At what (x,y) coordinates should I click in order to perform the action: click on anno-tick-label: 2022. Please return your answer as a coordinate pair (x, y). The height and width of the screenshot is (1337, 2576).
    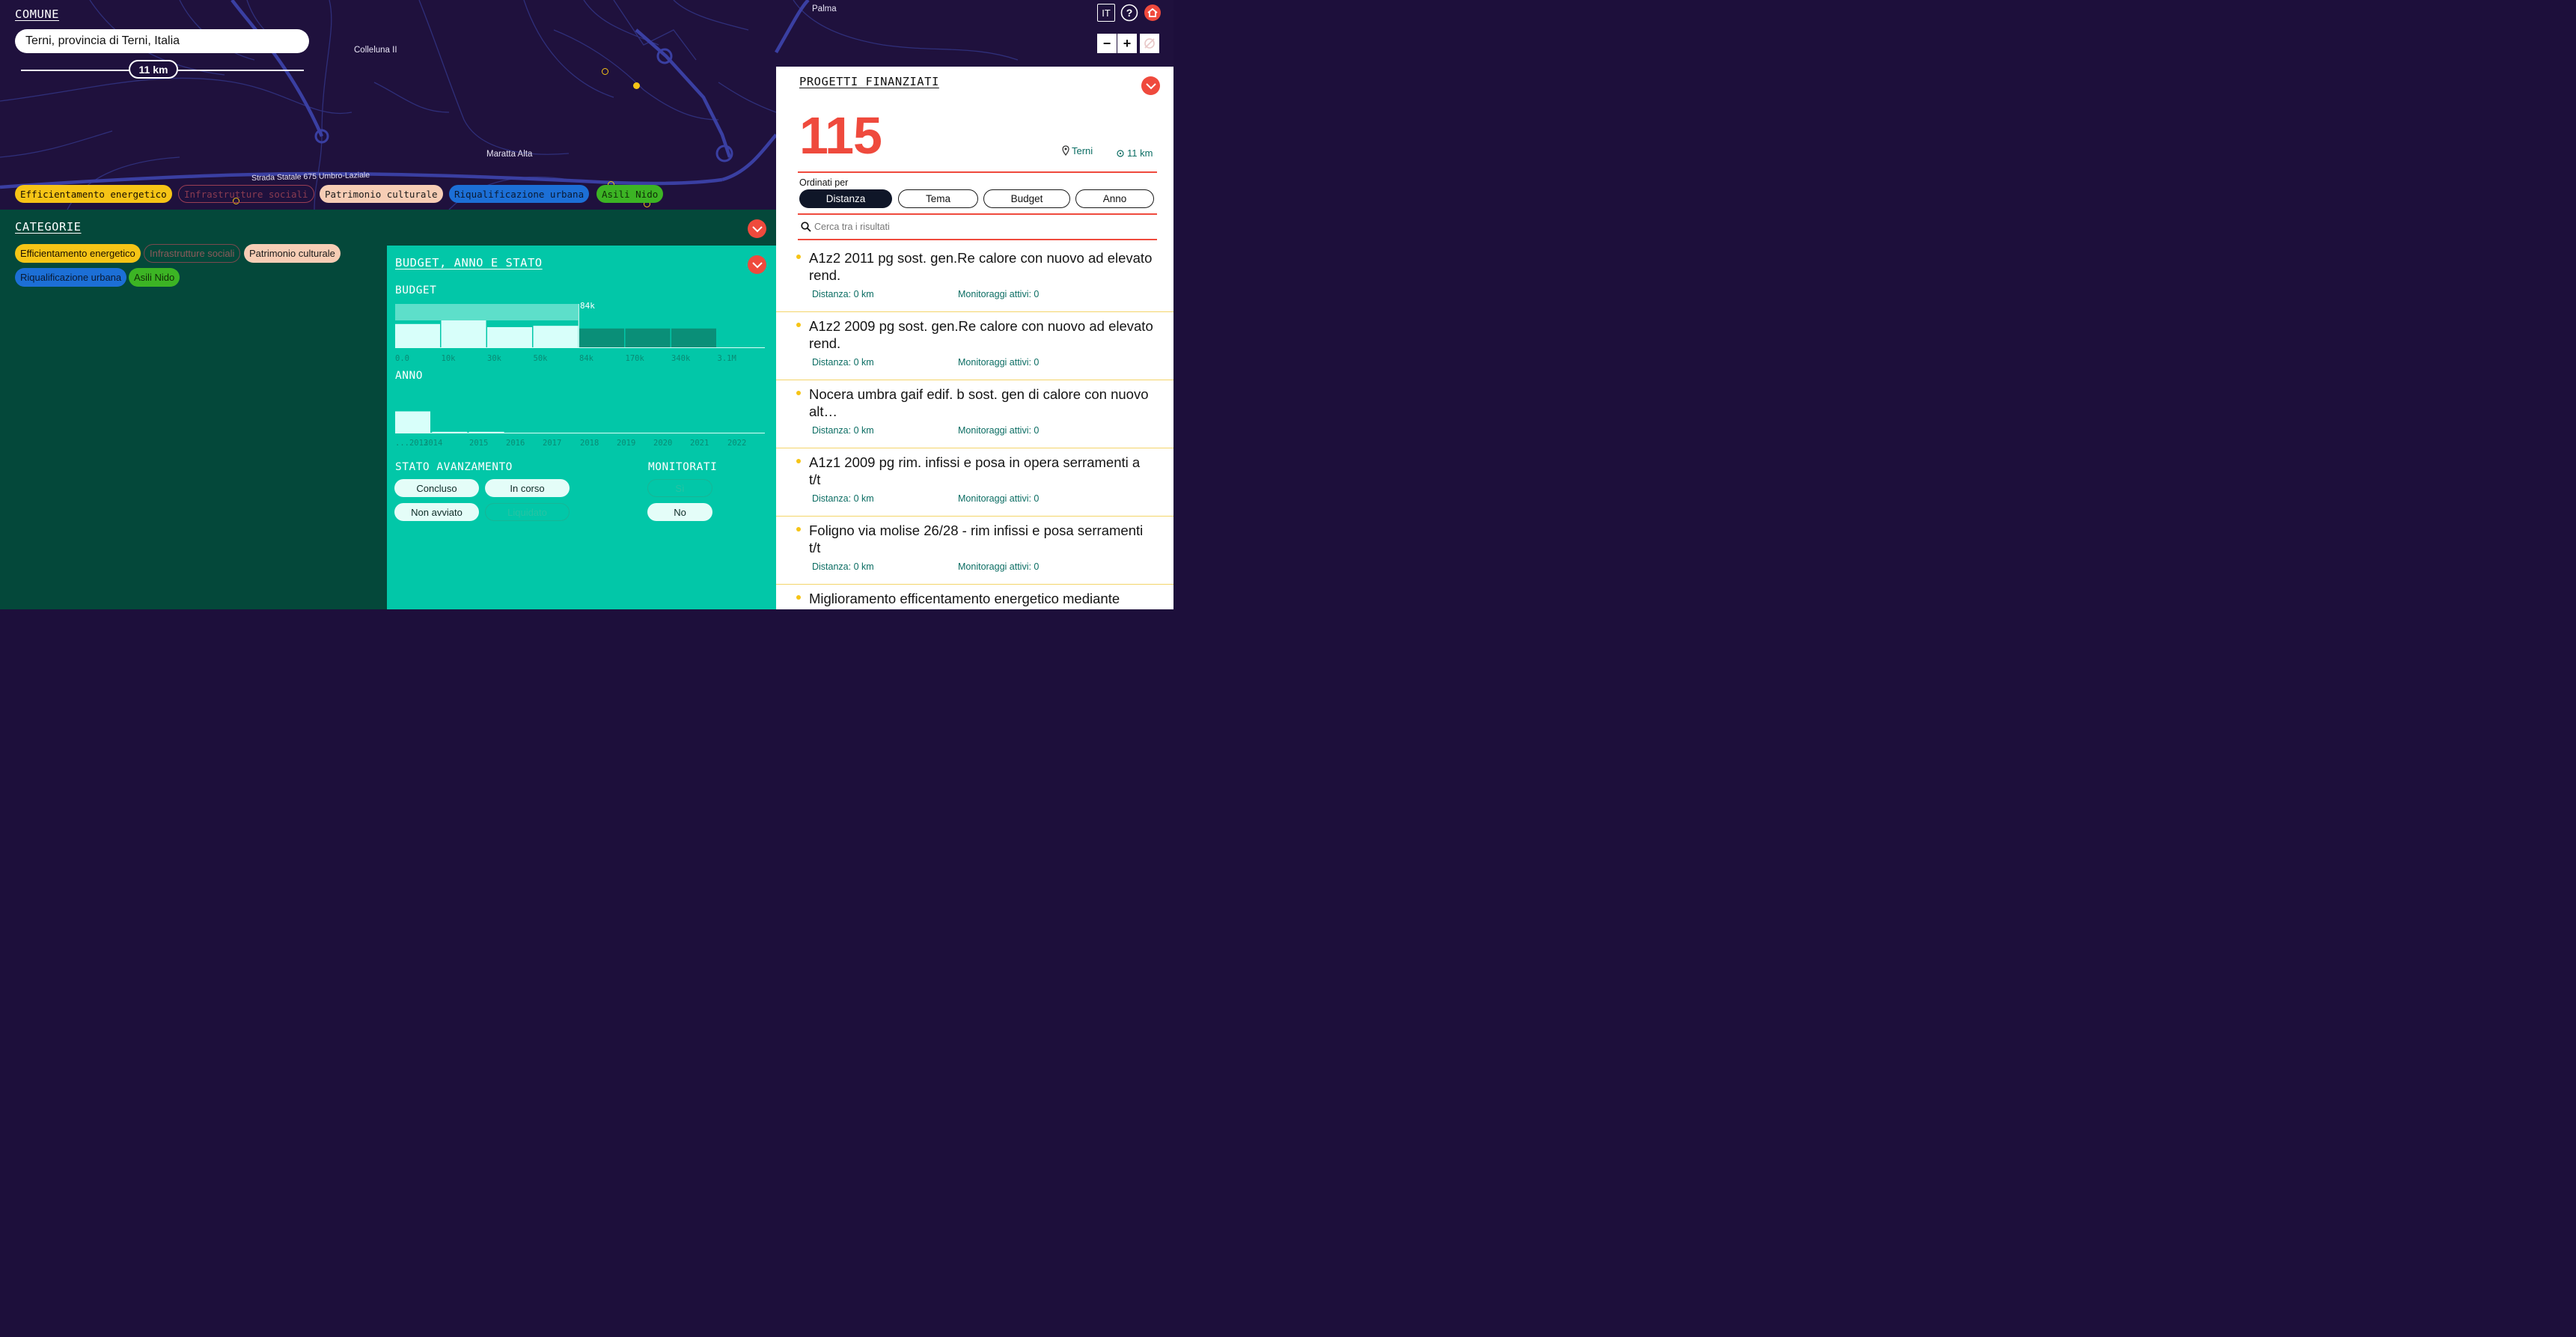
    Looking at the image, I should click on (737, 443).